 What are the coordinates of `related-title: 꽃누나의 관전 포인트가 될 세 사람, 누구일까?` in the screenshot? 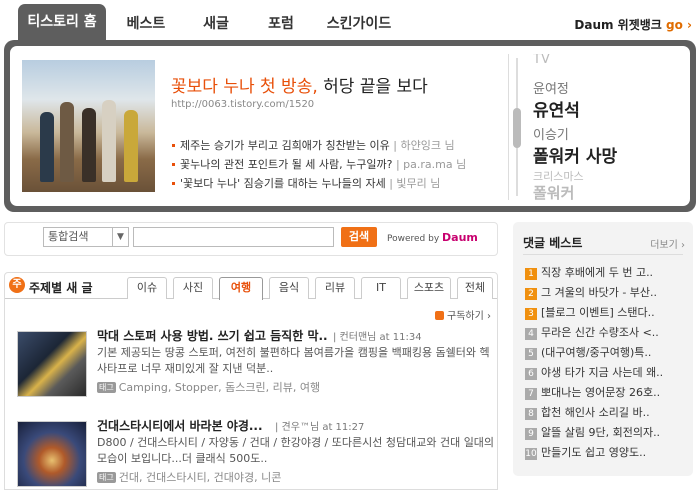 It's located at (286, 164).